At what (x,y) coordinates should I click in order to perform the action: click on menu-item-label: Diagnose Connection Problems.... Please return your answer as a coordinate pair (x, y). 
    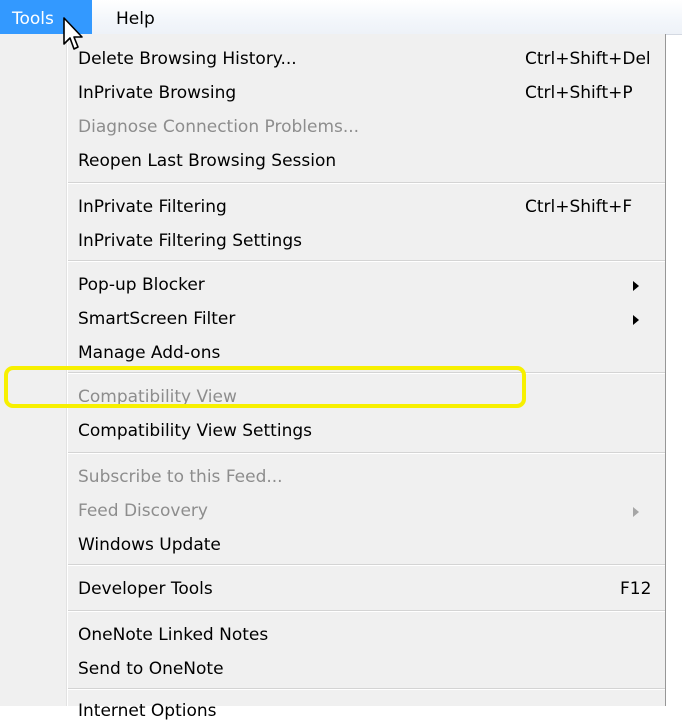
    Looking at the image, I should click on (219, 127).